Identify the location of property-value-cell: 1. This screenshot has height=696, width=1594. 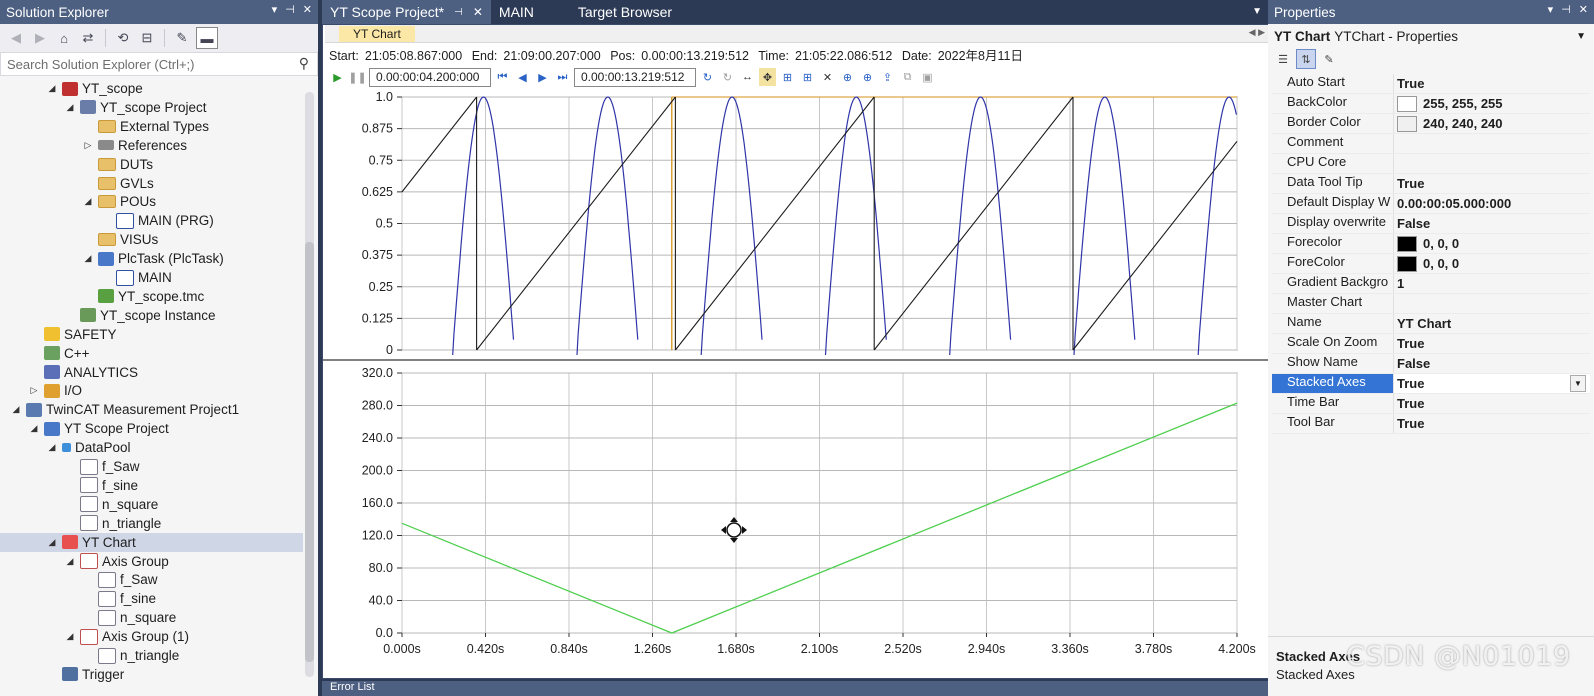
(1491, 283).